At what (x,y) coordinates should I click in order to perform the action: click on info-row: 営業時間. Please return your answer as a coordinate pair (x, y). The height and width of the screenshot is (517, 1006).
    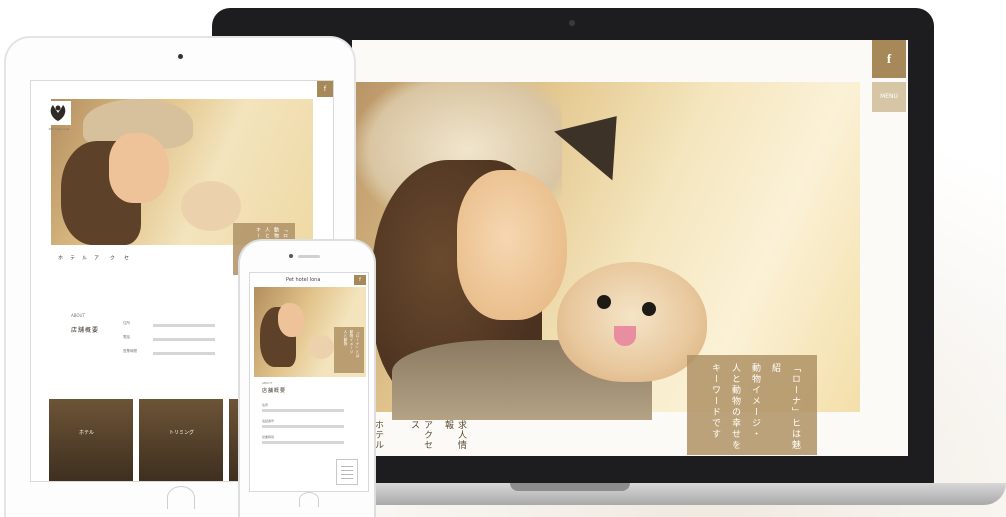
    Looking at the image, I should click on (173, 354).